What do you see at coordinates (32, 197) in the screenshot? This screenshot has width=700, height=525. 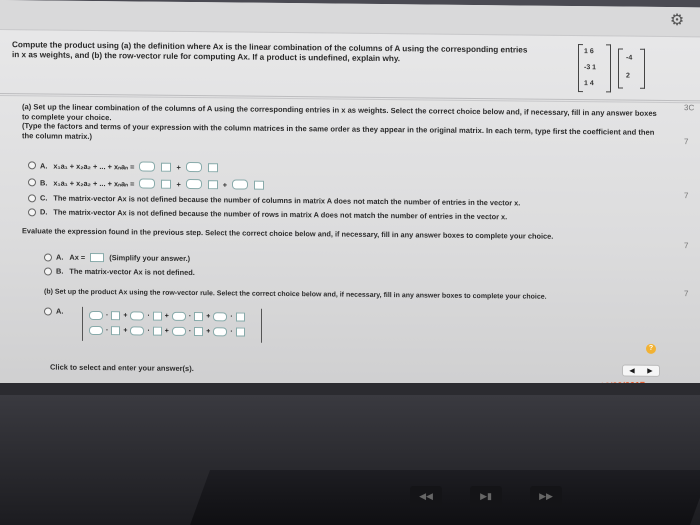 I see `radio-choice-c` at bounding box center [32, 197].